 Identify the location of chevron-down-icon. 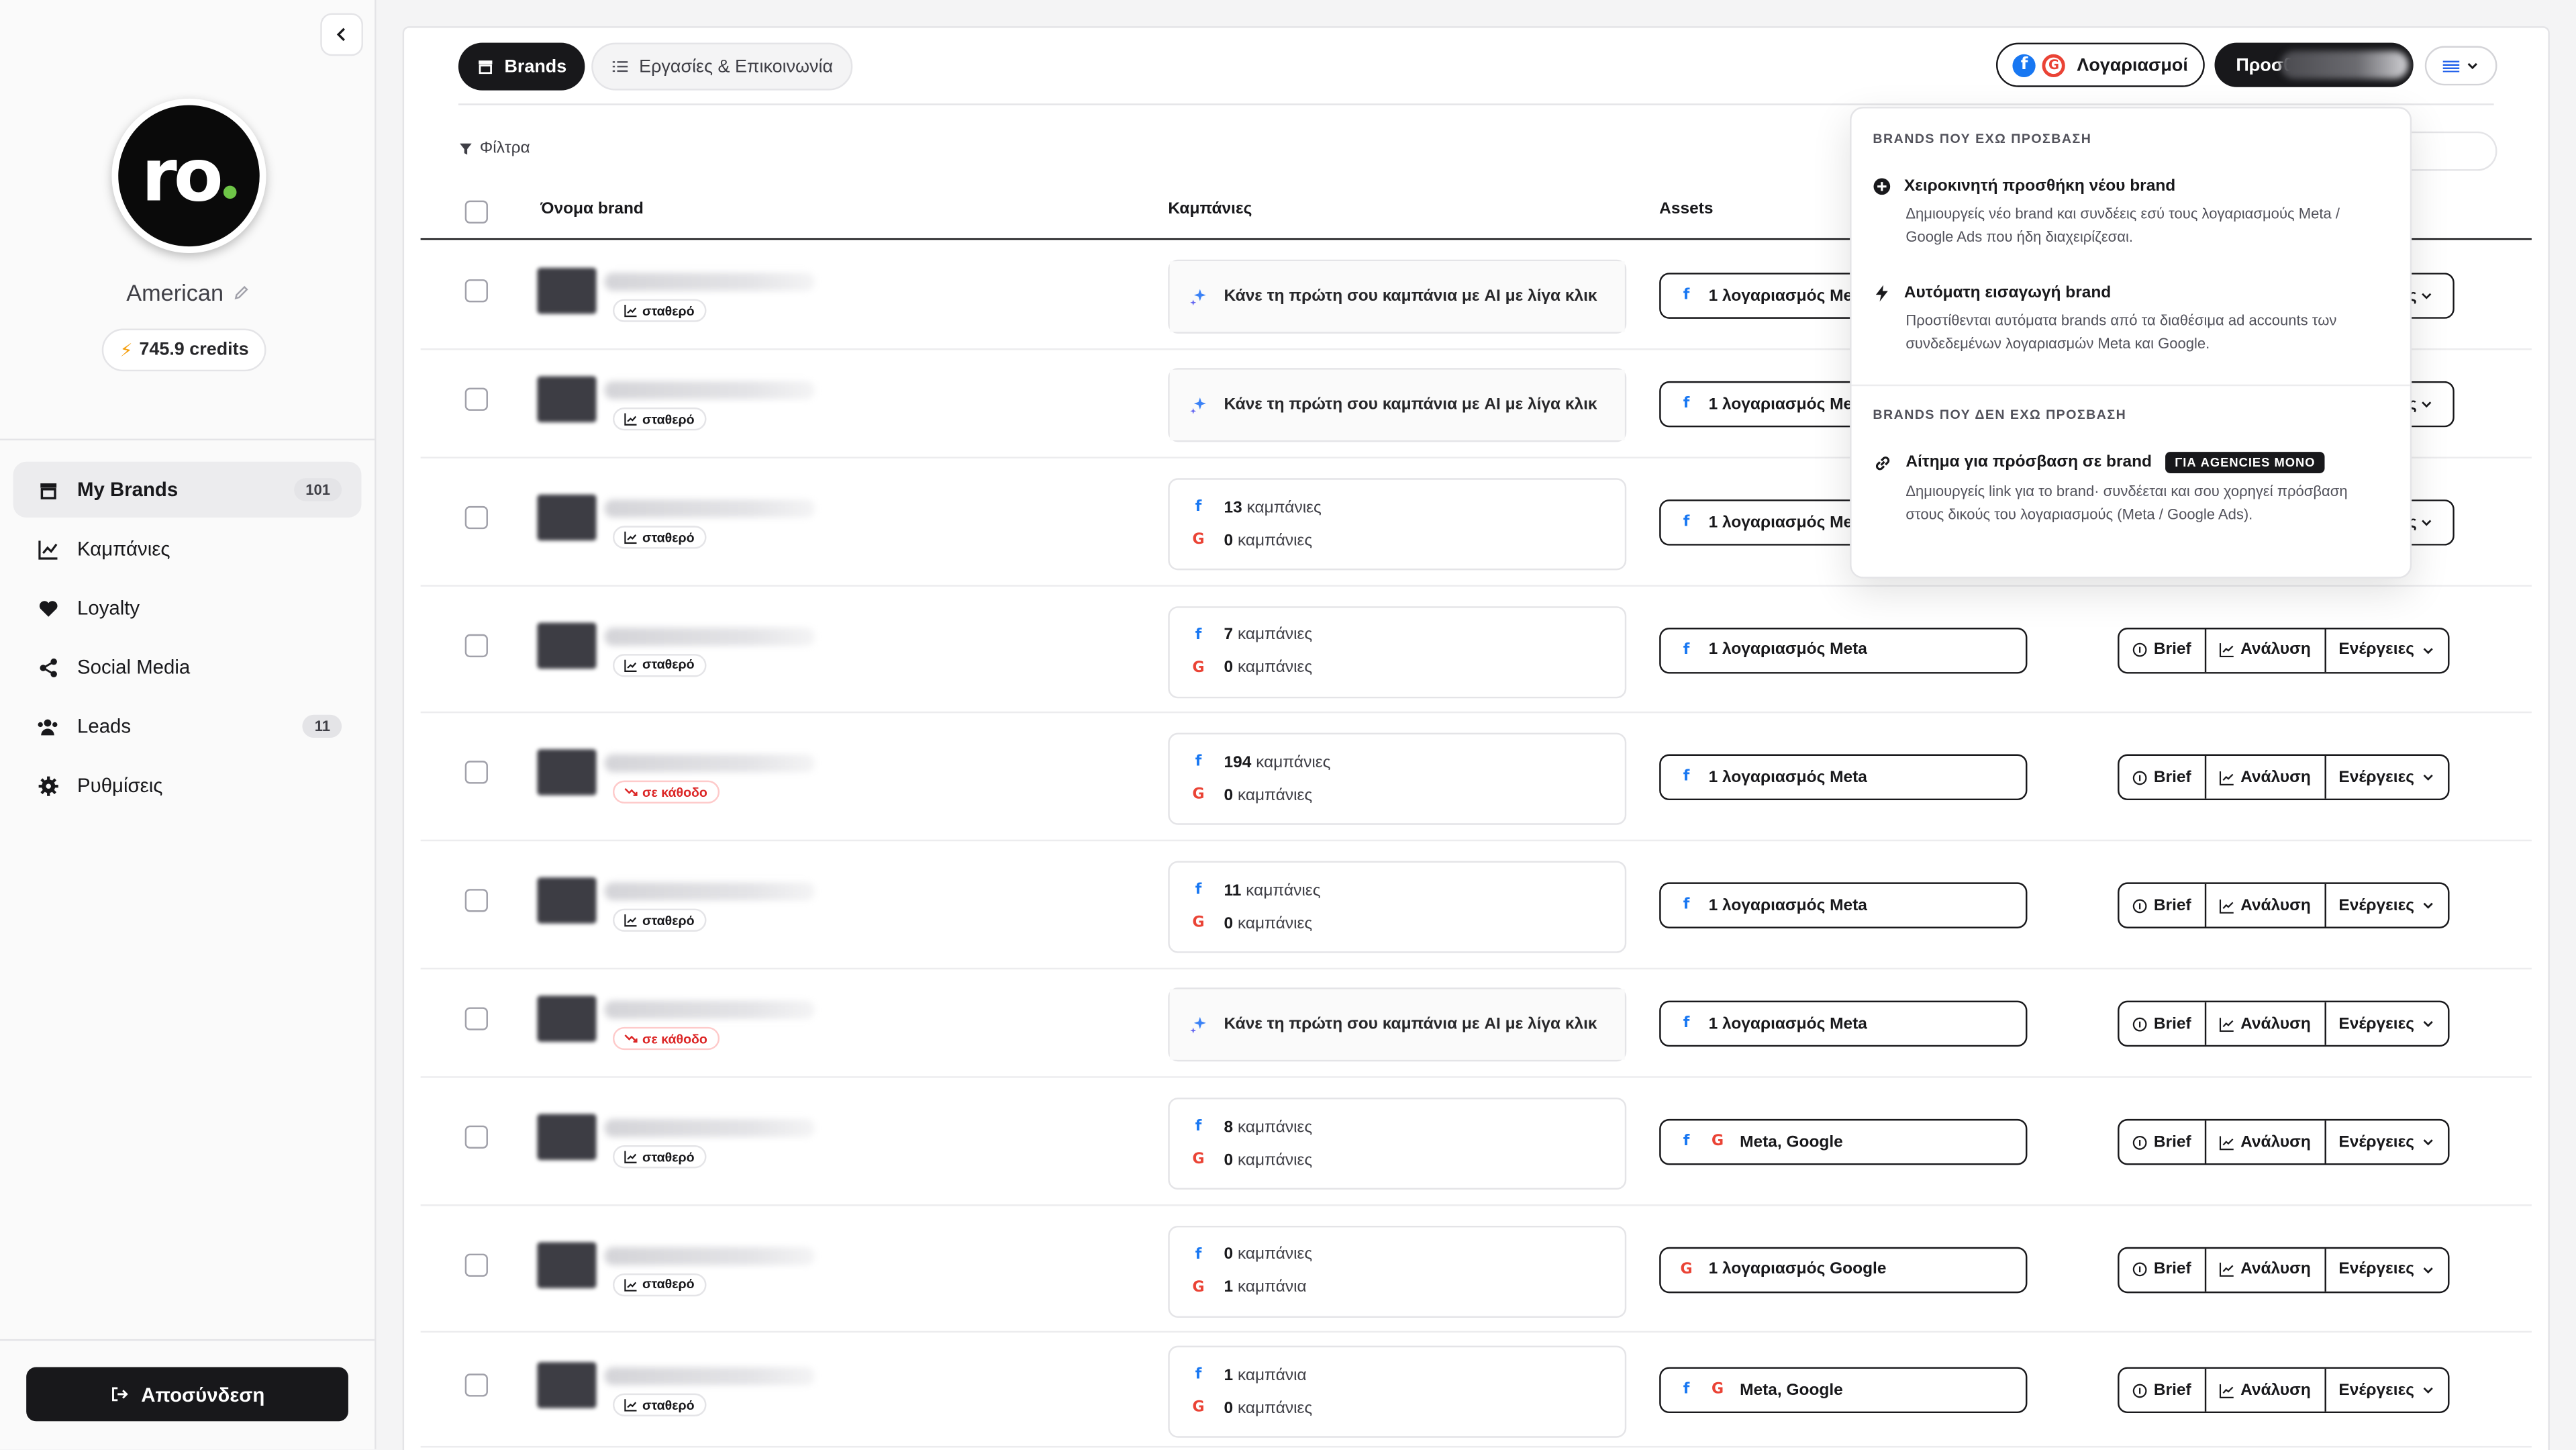
(2427, 777).